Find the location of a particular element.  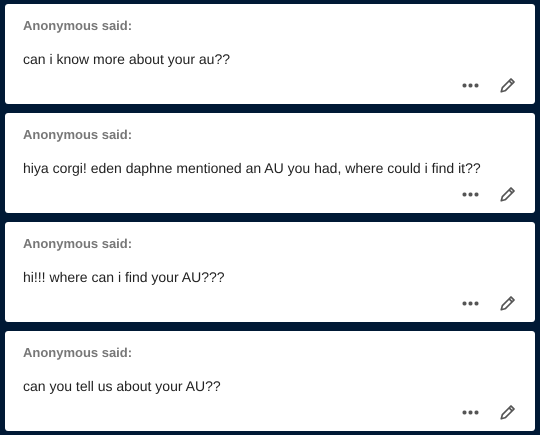

question-text: hiya corgi! eden daphne mentioned an AU you had, where could i find it?? is located at coordinates (252, 168).